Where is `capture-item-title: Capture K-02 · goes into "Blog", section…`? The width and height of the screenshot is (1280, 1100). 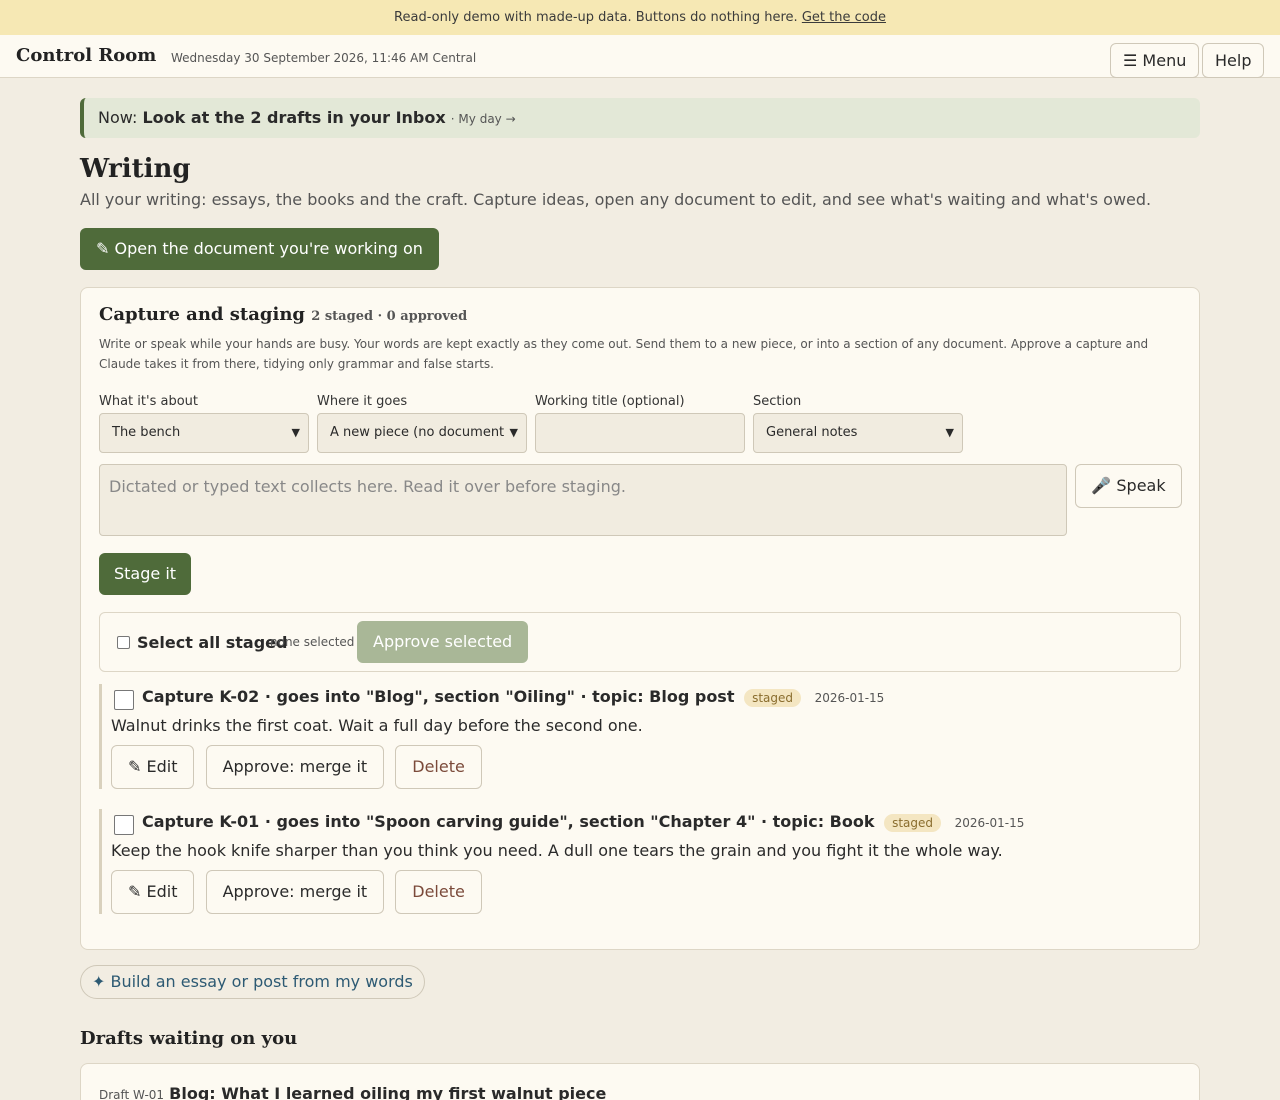 capture-item-title: Capture K-02 · goes into "Blog", section… is located at coordinates (513, 697).